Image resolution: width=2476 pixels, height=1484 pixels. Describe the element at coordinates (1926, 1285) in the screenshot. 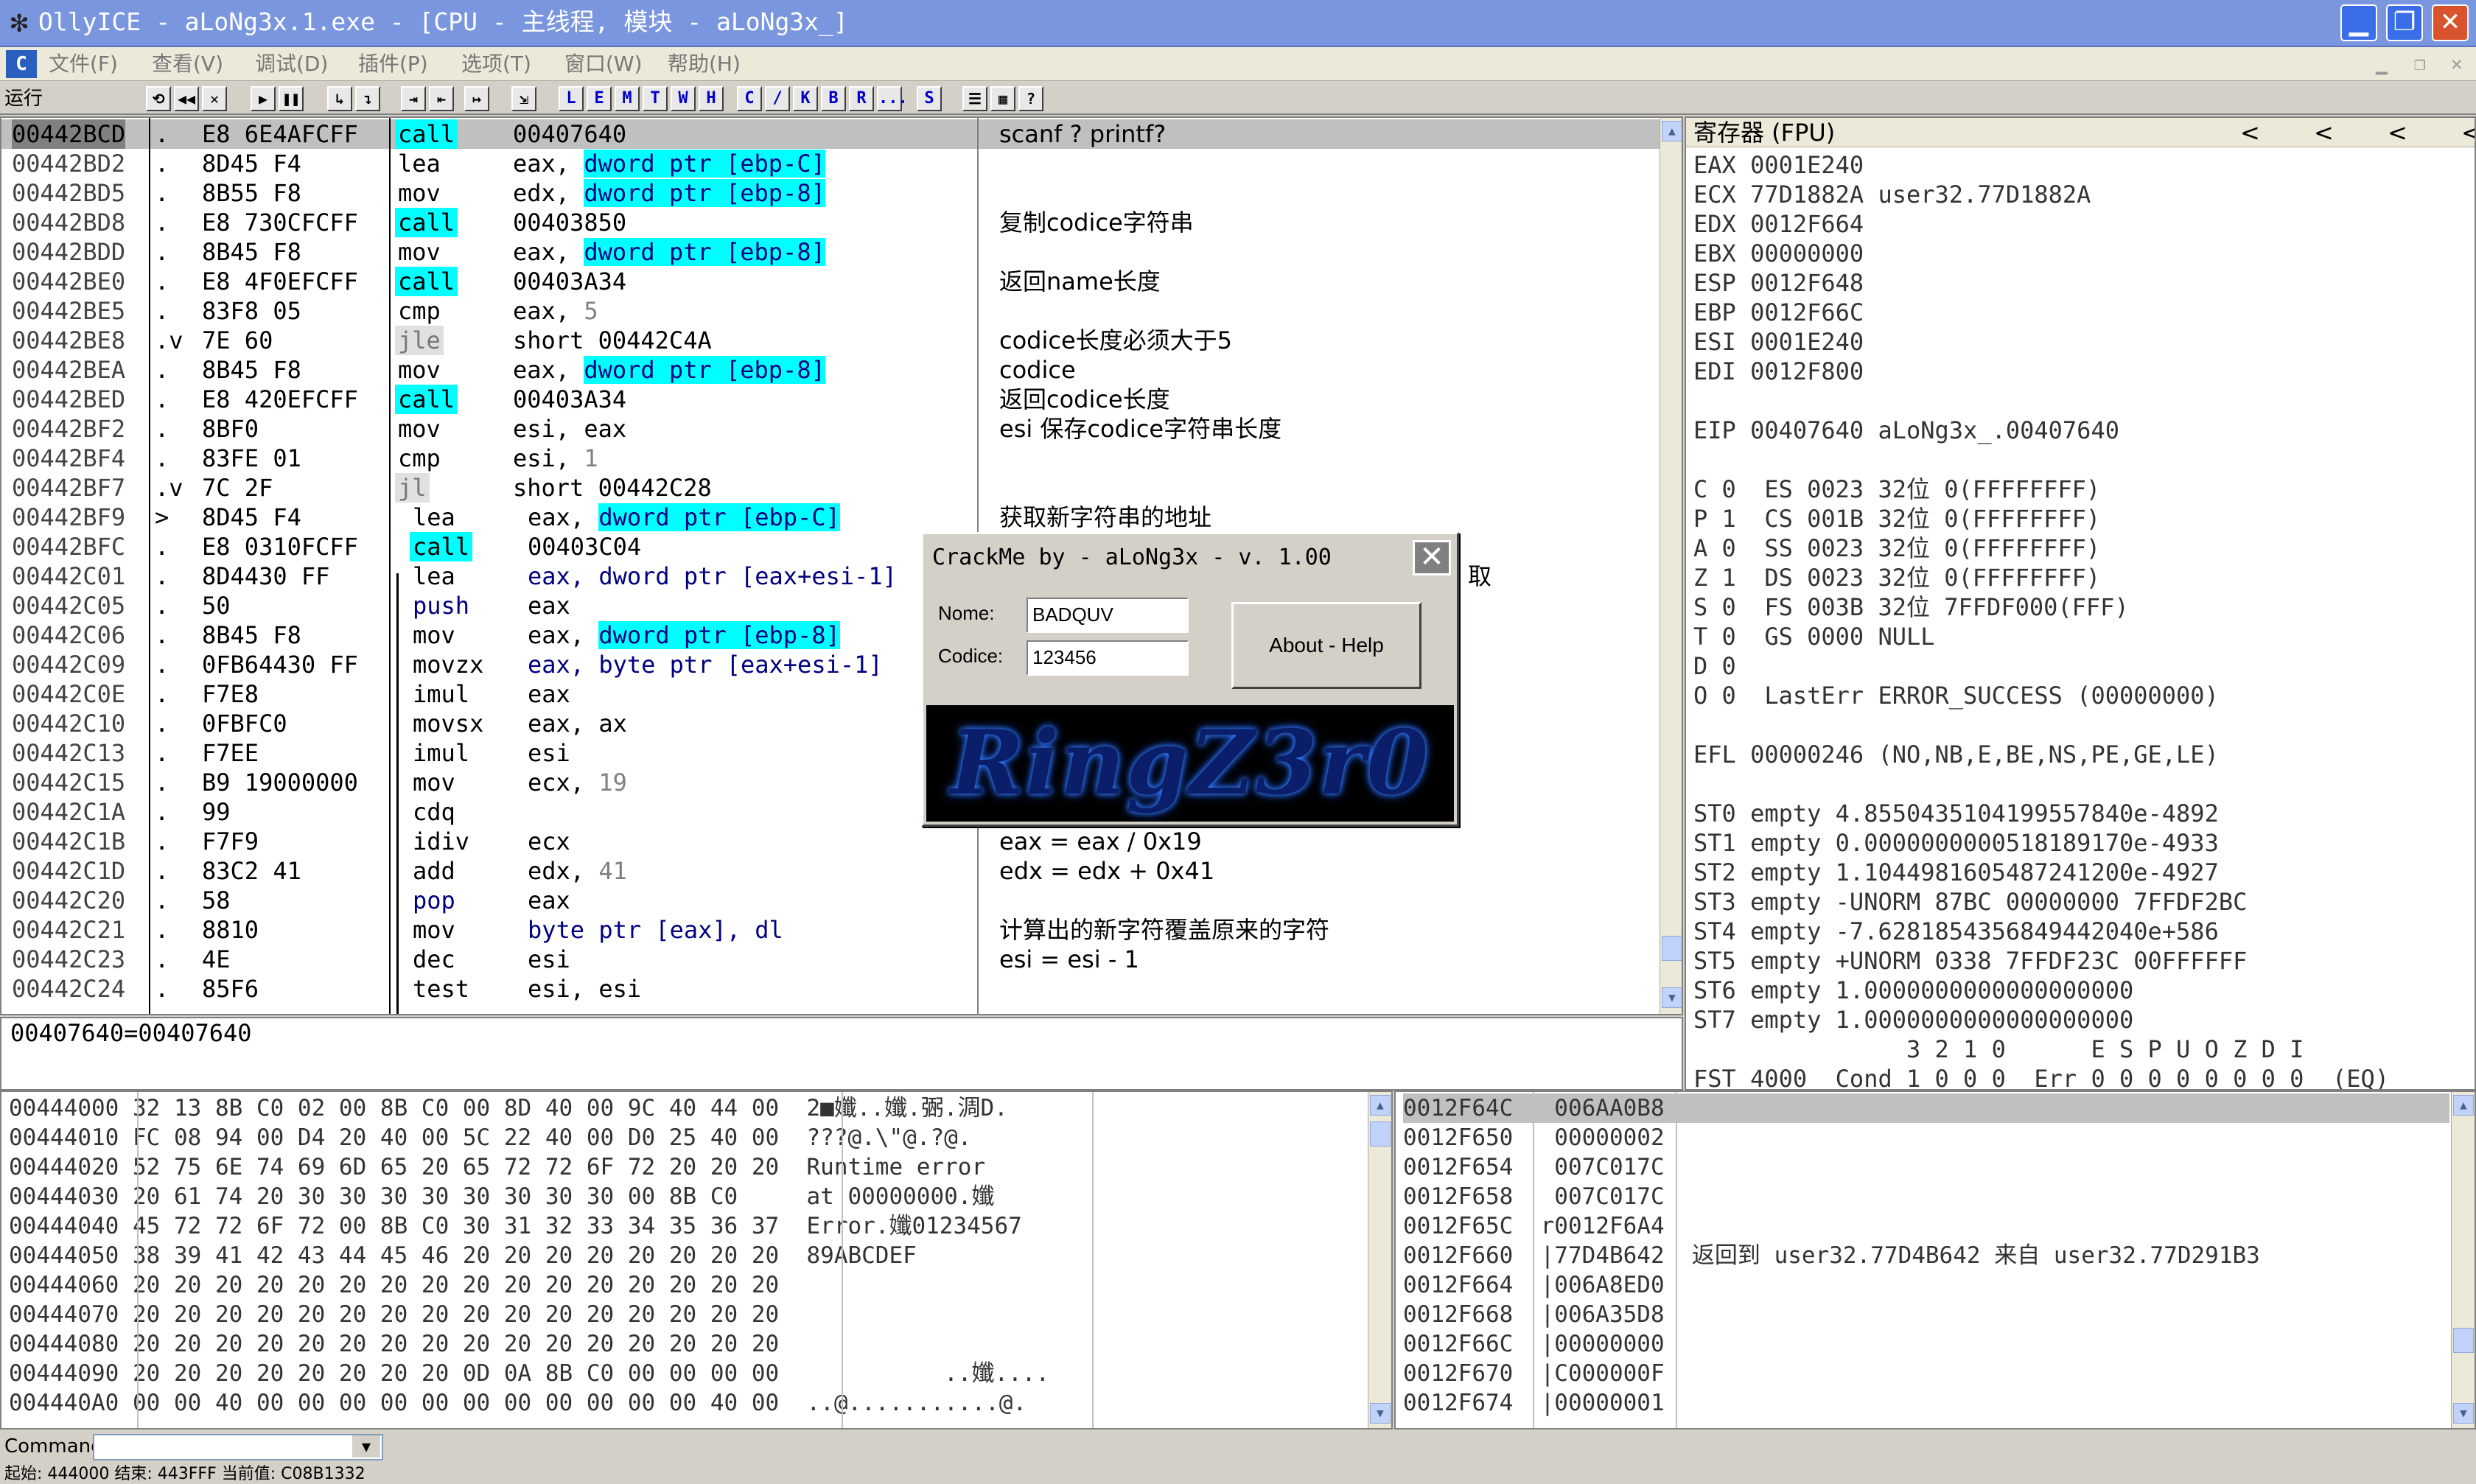

I see `stack-line: 0012F664 |006A8ED0` at that location.